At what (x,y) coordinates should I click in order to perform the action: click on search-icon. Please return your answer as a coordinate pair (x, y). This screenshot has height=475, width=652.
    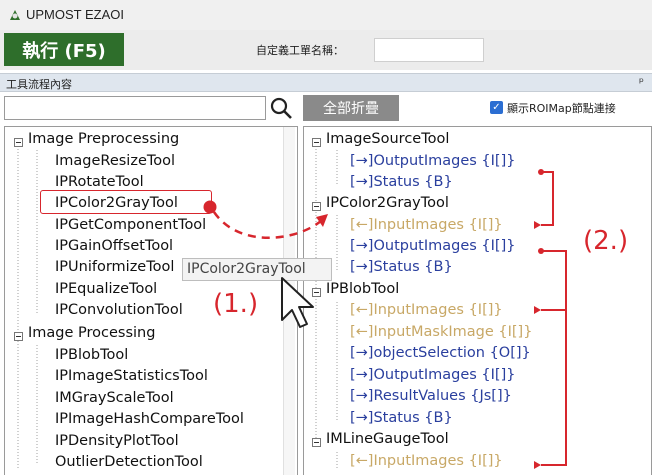
    Looking at the image, I should click on (281, 108).